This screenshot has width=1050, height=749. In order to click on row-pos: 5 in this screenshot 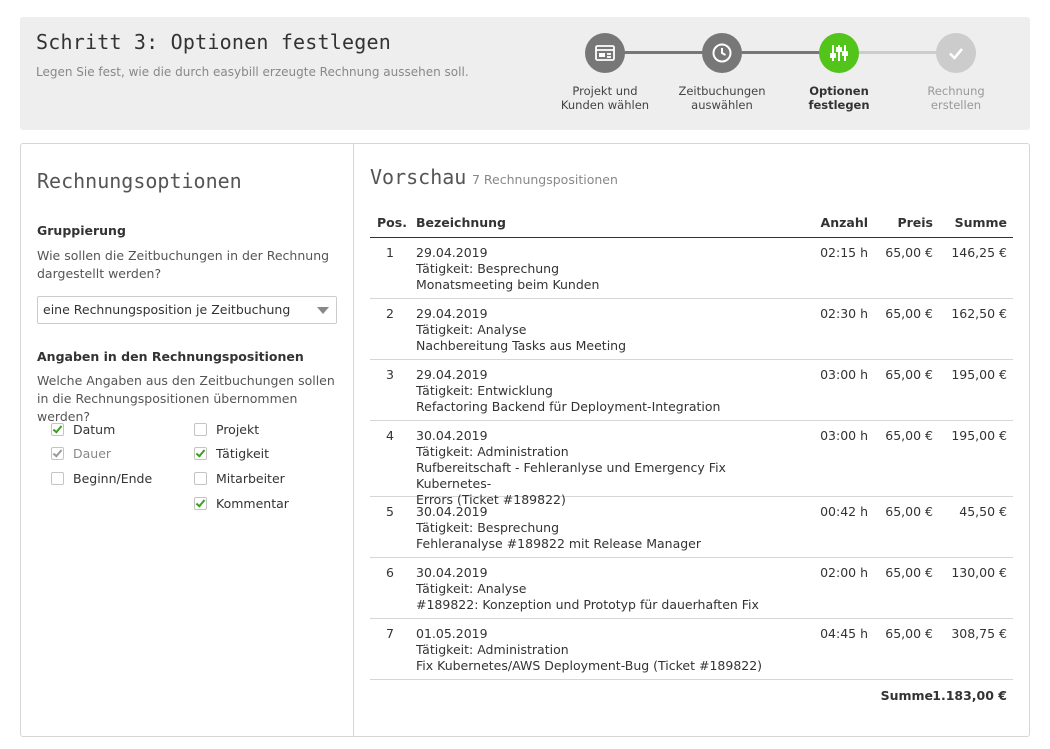, I will do `click(390, 511)`.